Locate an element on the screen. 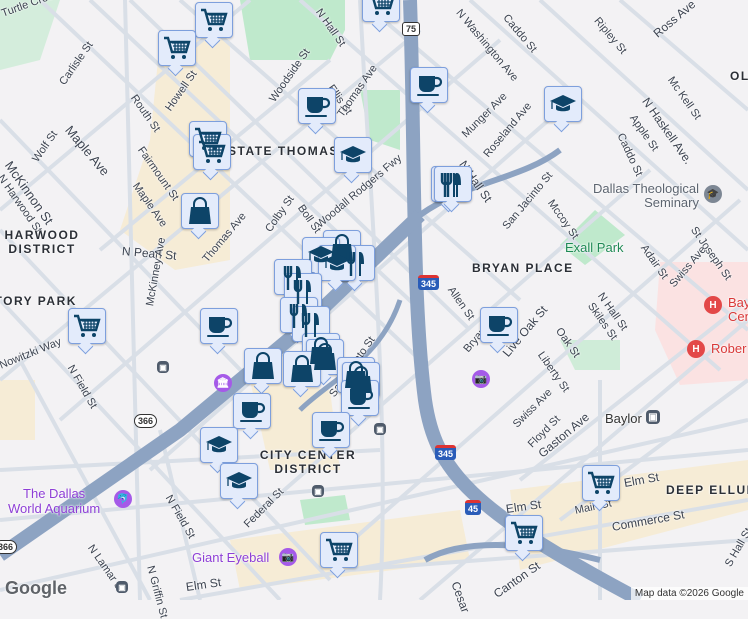 Image resolution: width=748 pixels, height=619 pixels. poi-label: The Dallas is located at coordinates (54, 493).